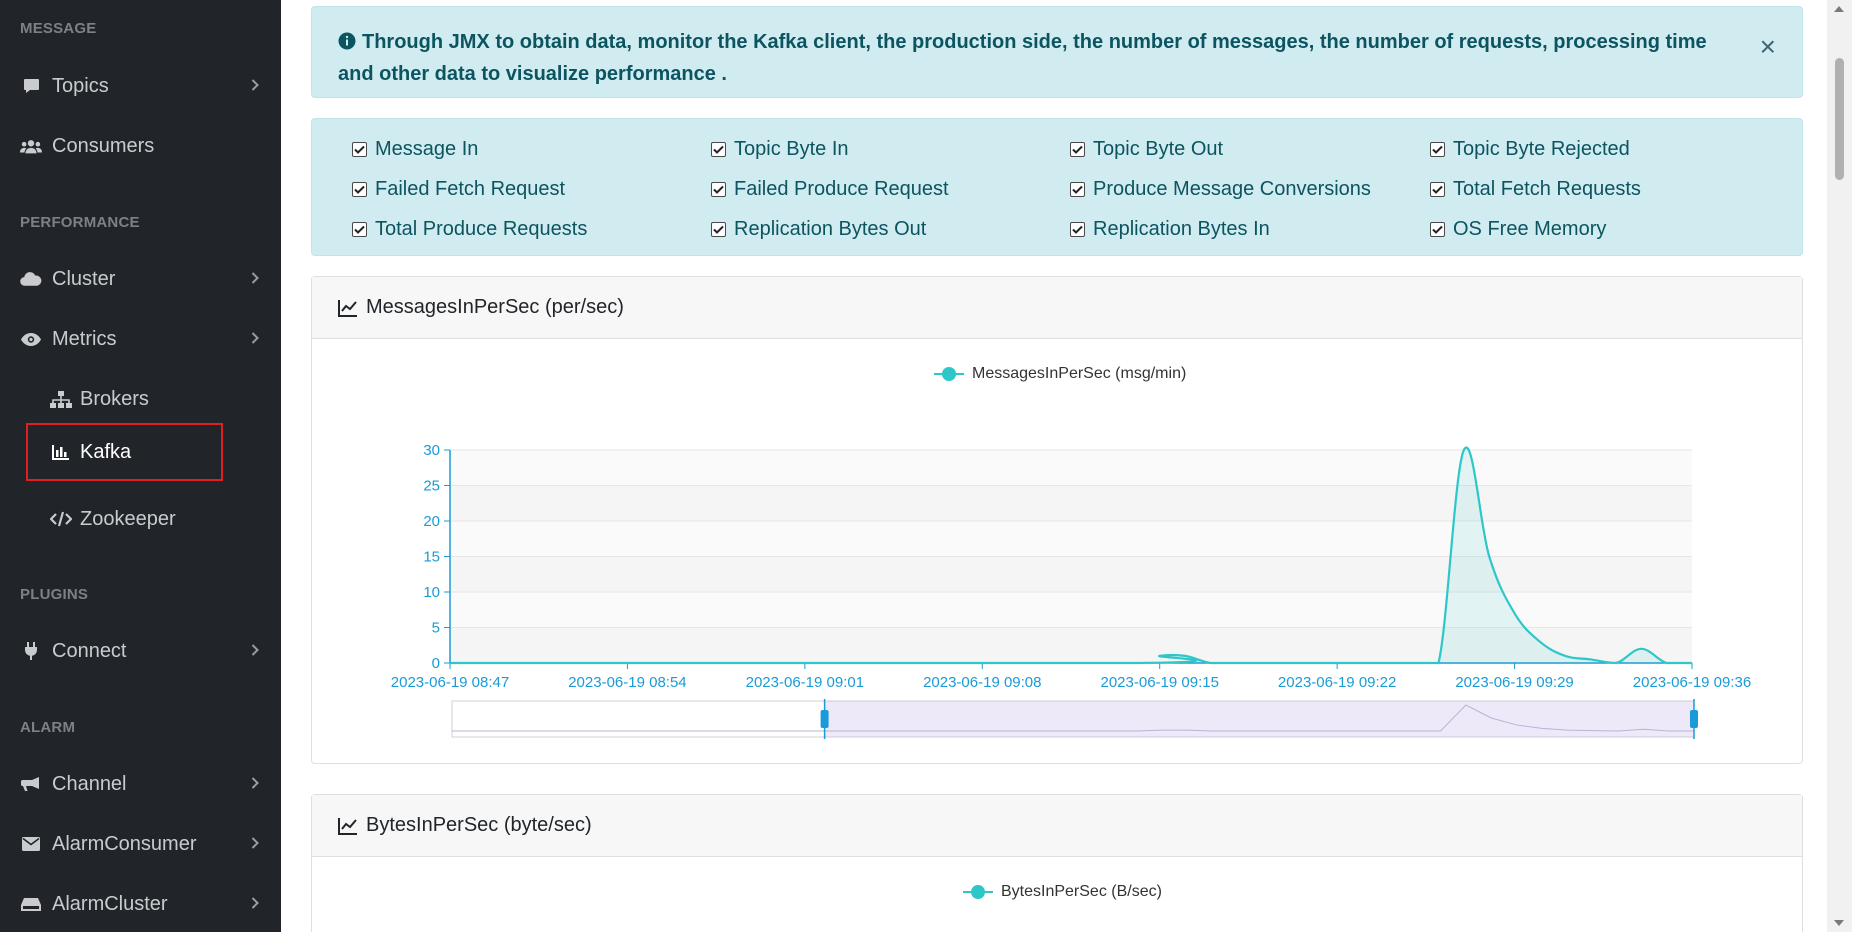 This screenshot has width=1852, height=932. I want to click on bullhorn-icon, so click(31, 784).